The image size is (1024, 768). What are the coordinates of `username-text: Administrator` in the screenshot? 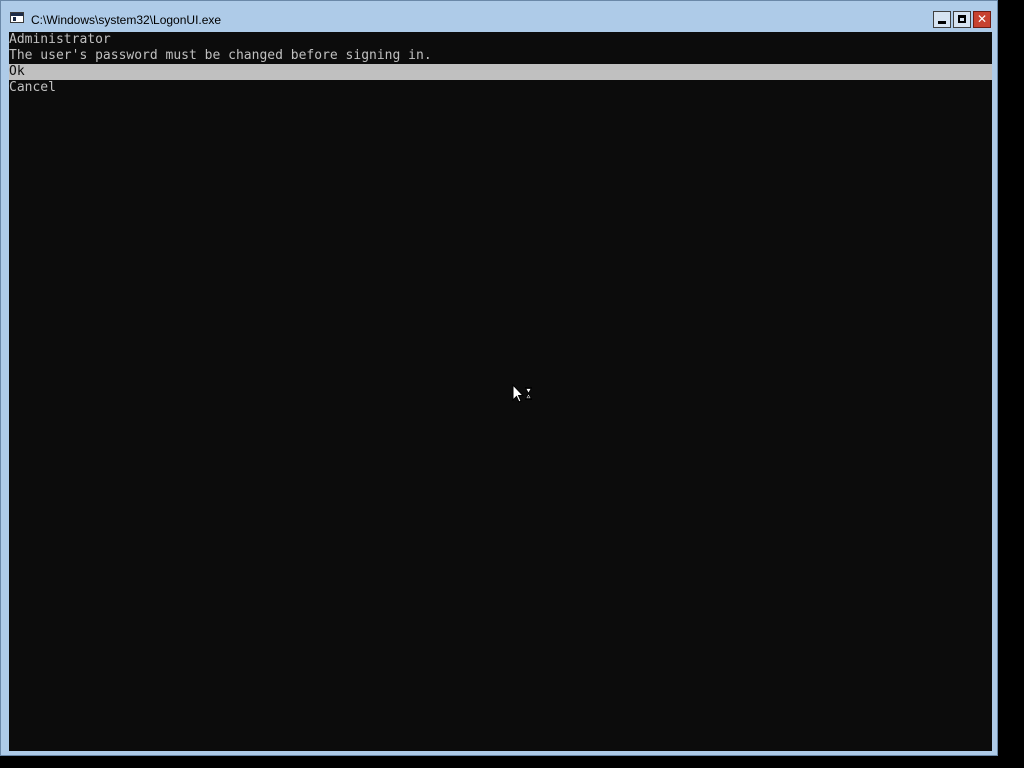 It's located at (60, 39).